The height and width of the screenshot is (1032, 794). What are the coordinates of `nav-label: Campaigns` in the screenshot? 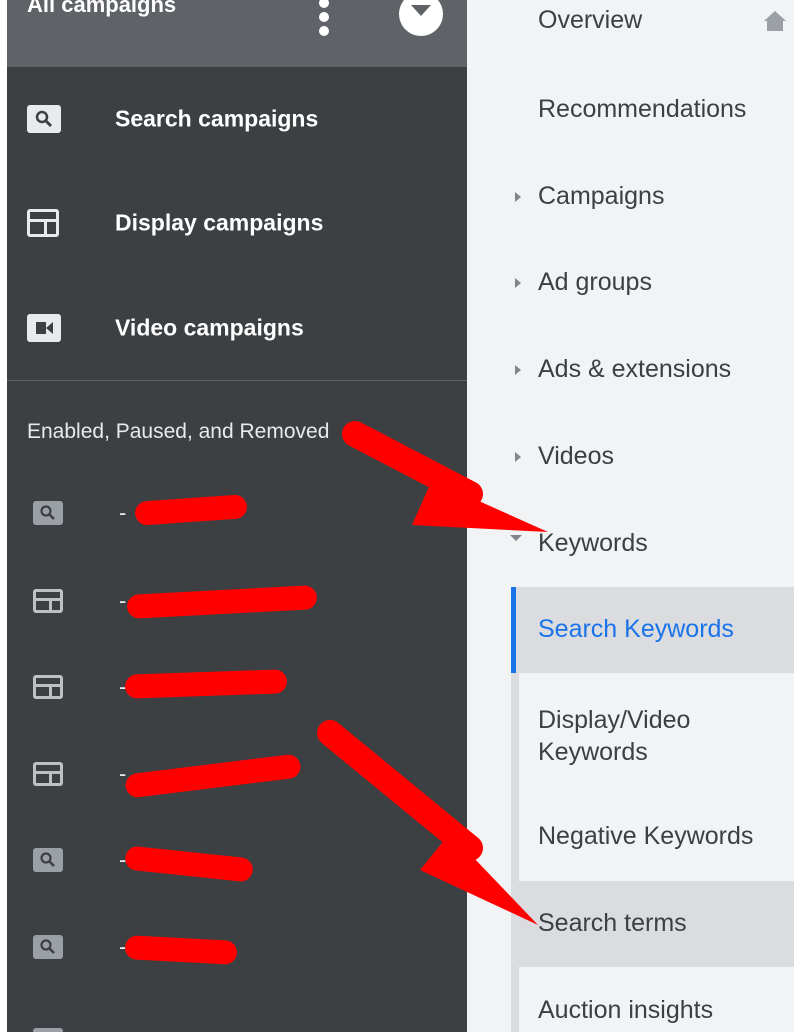 It's located at (601, 196).